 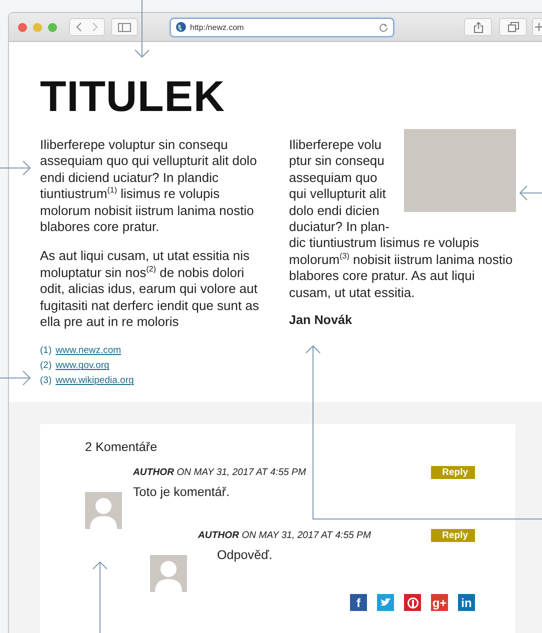 I want to click on footnote-number: (3), so click(x=46, y=381).